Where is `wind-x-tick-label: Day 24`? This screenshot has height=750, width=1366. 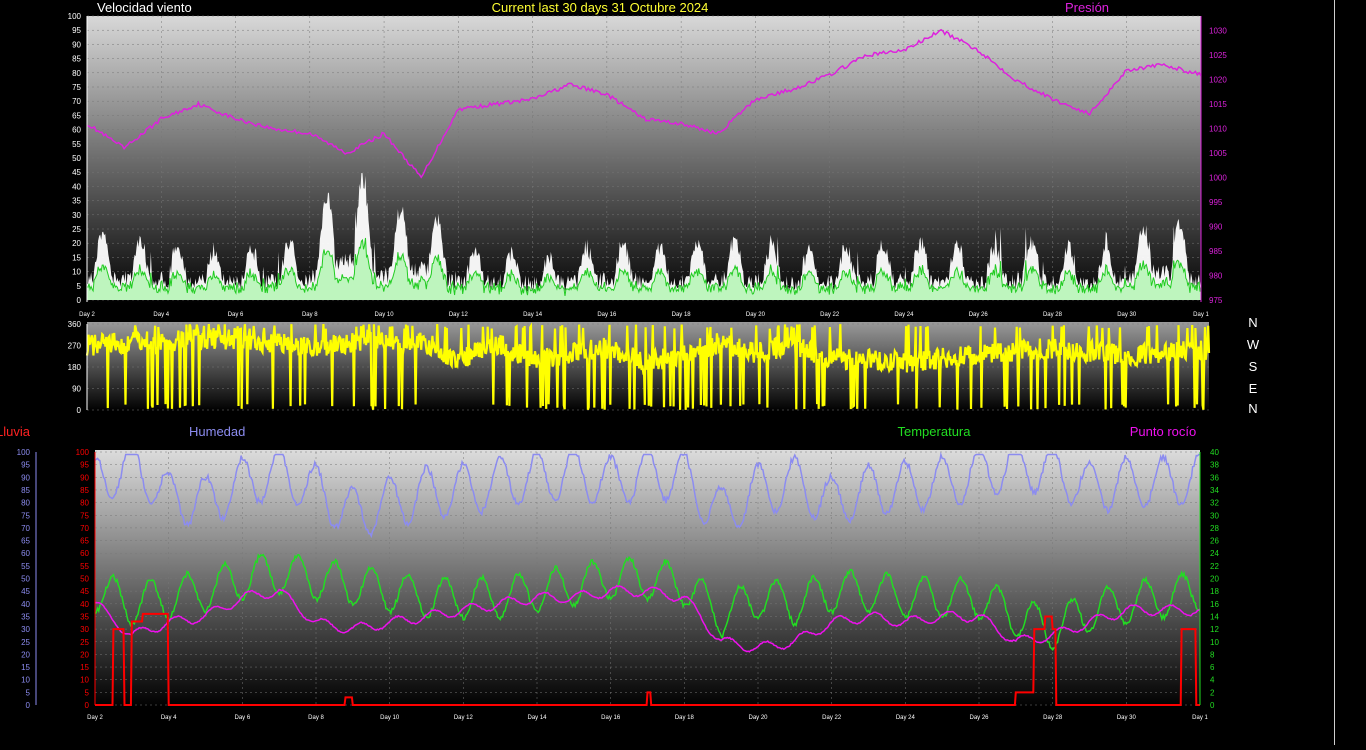 wind-x-tick-label: Day 24 is located at coordinates (904, 315).